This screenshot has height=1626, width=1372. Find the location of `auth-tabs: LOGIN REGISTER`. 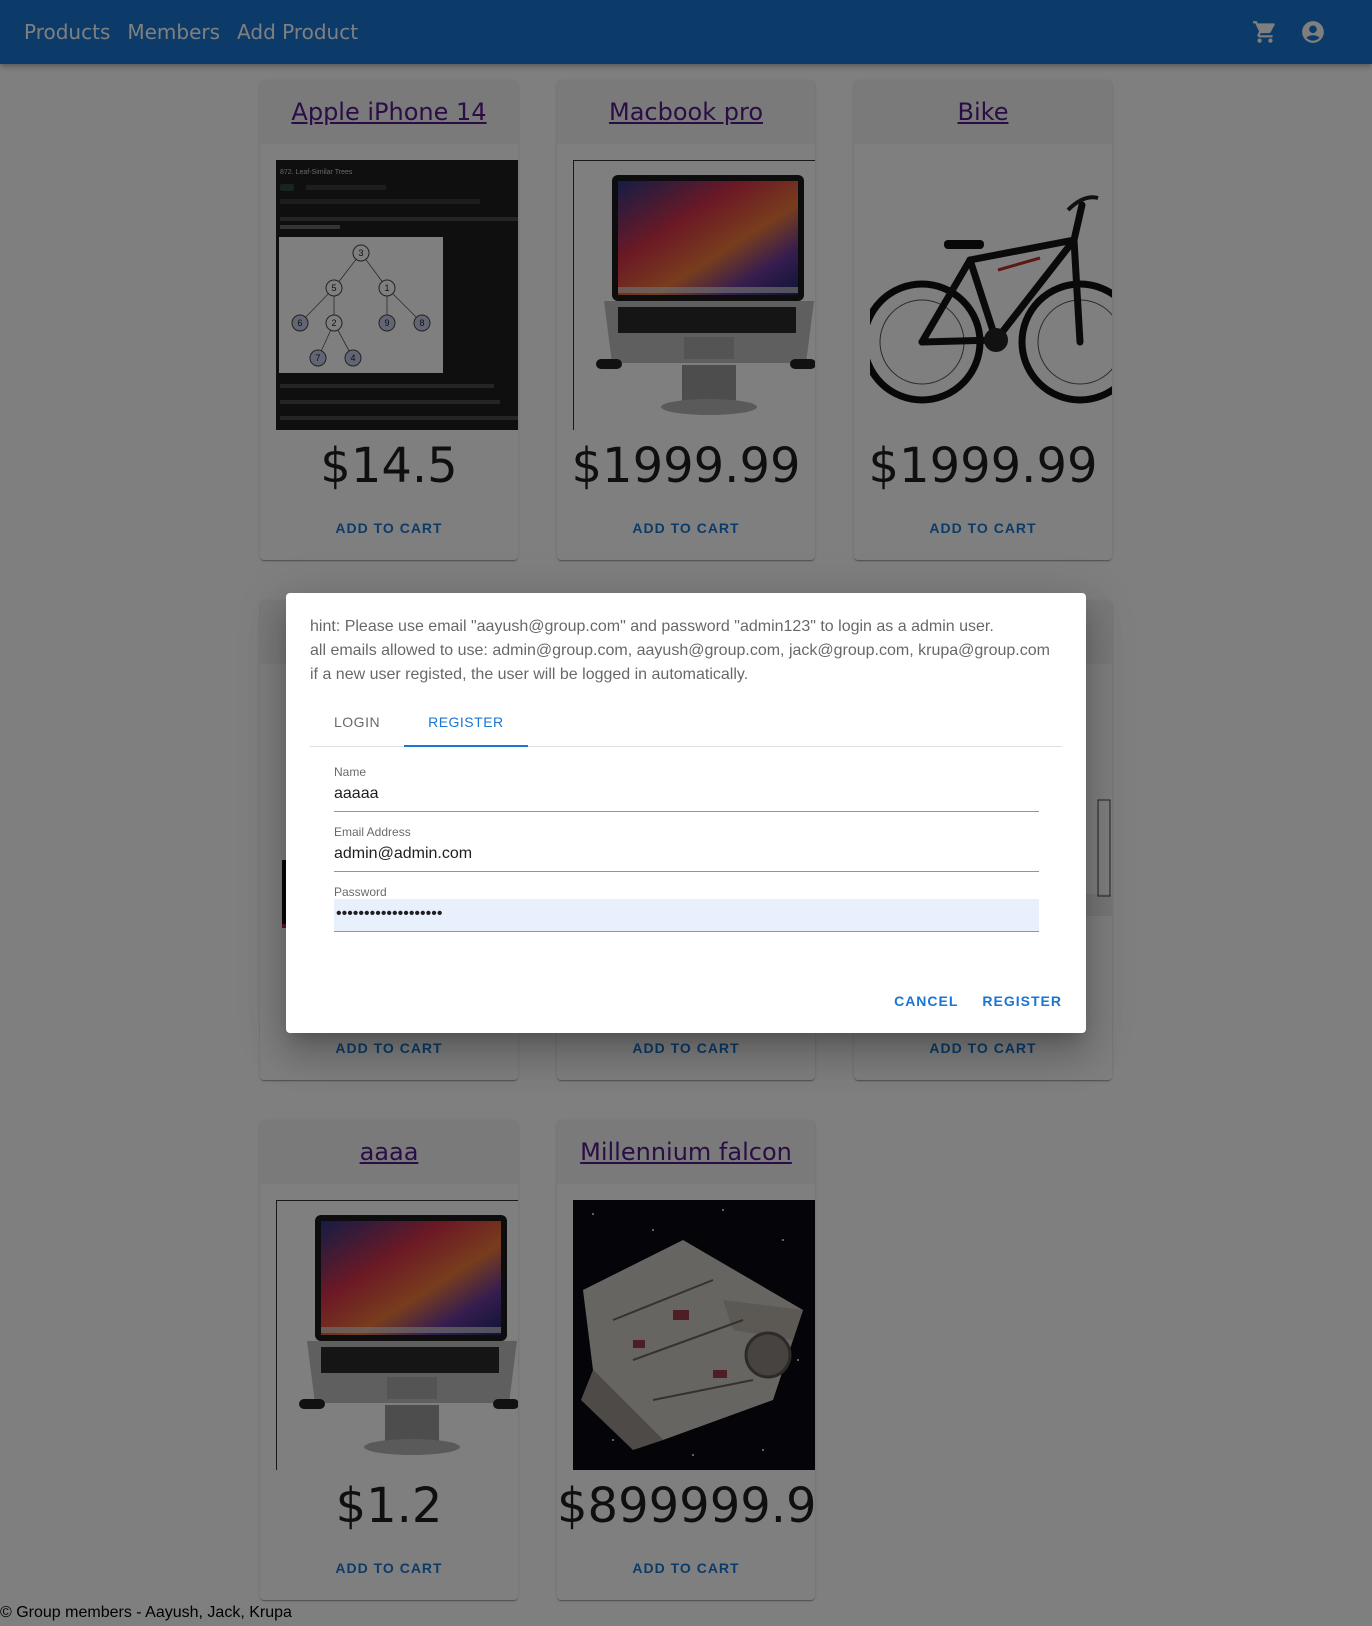

auth-tabs: LOGIN REGISTER is located at coordinates (686, 722).